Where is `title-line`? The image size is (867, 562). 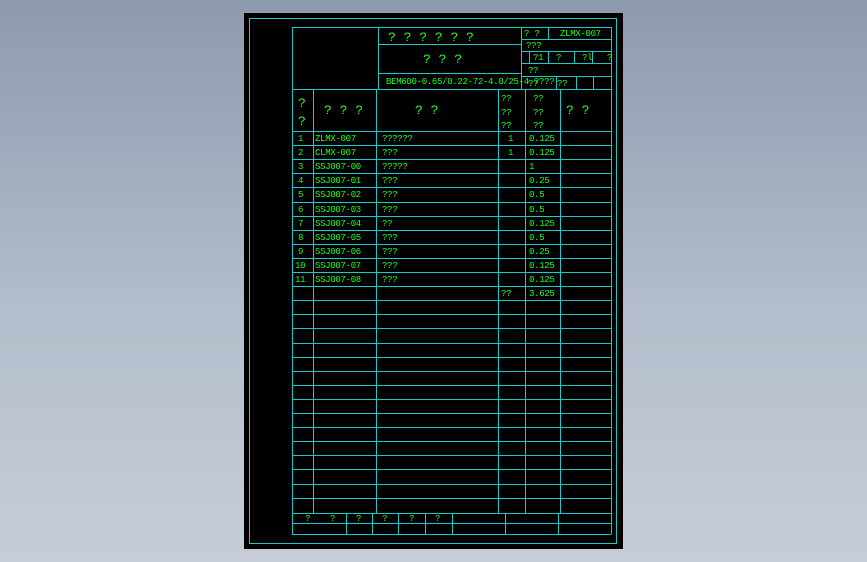
title-line is located at coordinates (449, 73).